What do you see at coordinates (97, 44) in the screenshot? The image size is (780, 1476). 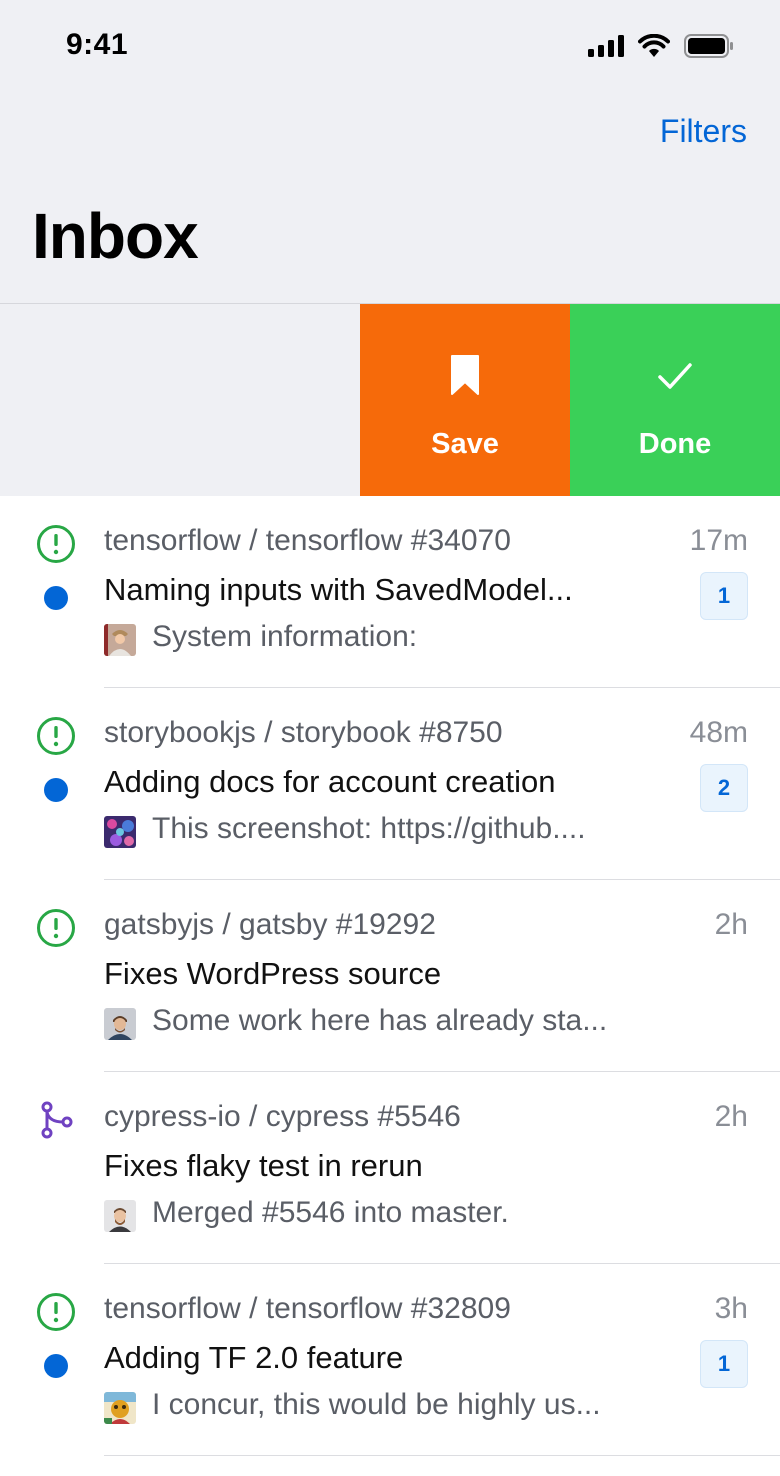 I see `status-time: 9:41` at bounding box center [97, 44].